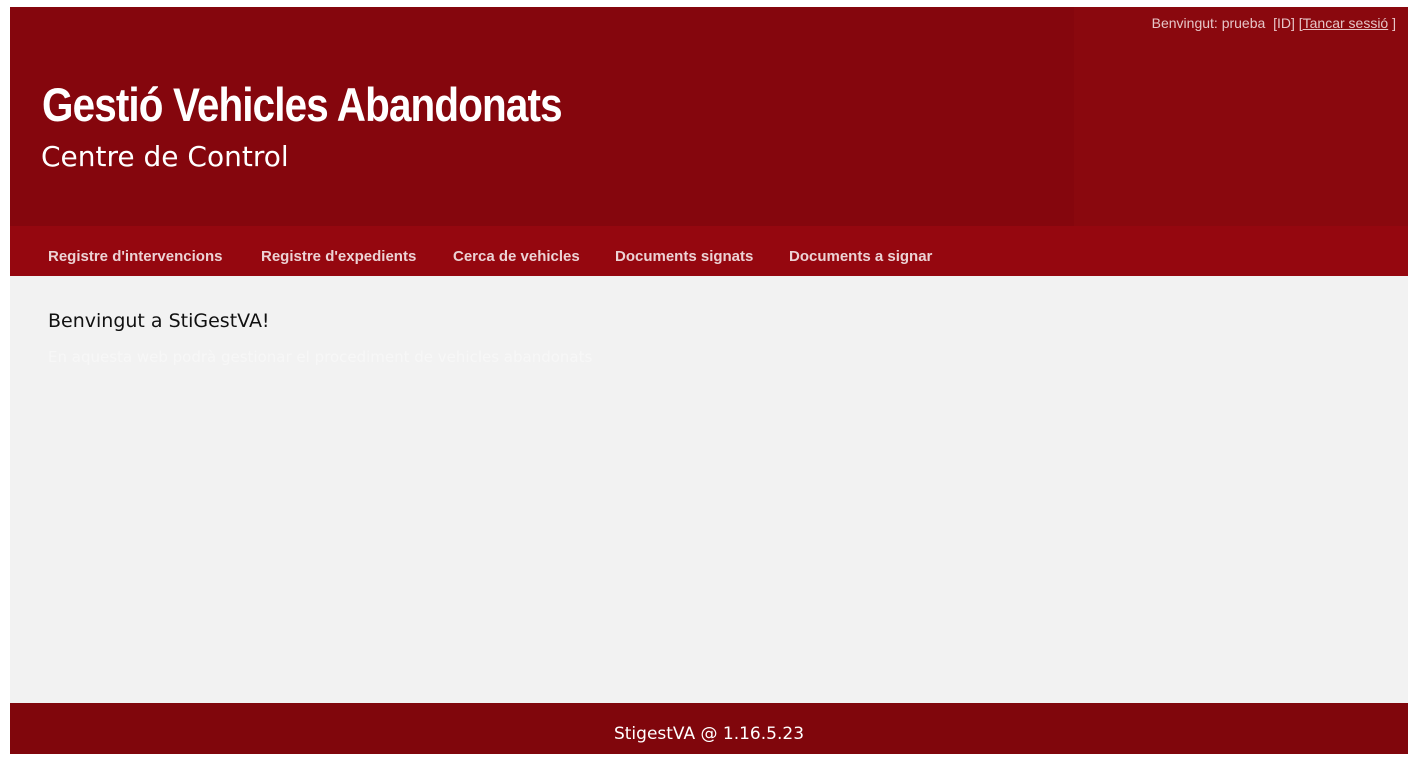 The width and height of the screenshot is (1415, 765). I want to click on nav-item-cerca-vehicles: Cerca de vehicles, so click(516, 251).